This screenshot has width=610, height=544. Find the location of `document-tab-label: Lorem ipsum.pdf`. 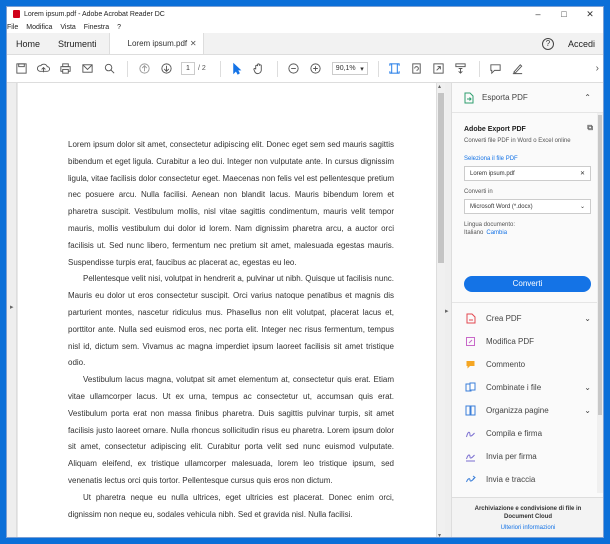

document-tab-label: Lorem ipsum.pdf is located at coordinates (157, 43).